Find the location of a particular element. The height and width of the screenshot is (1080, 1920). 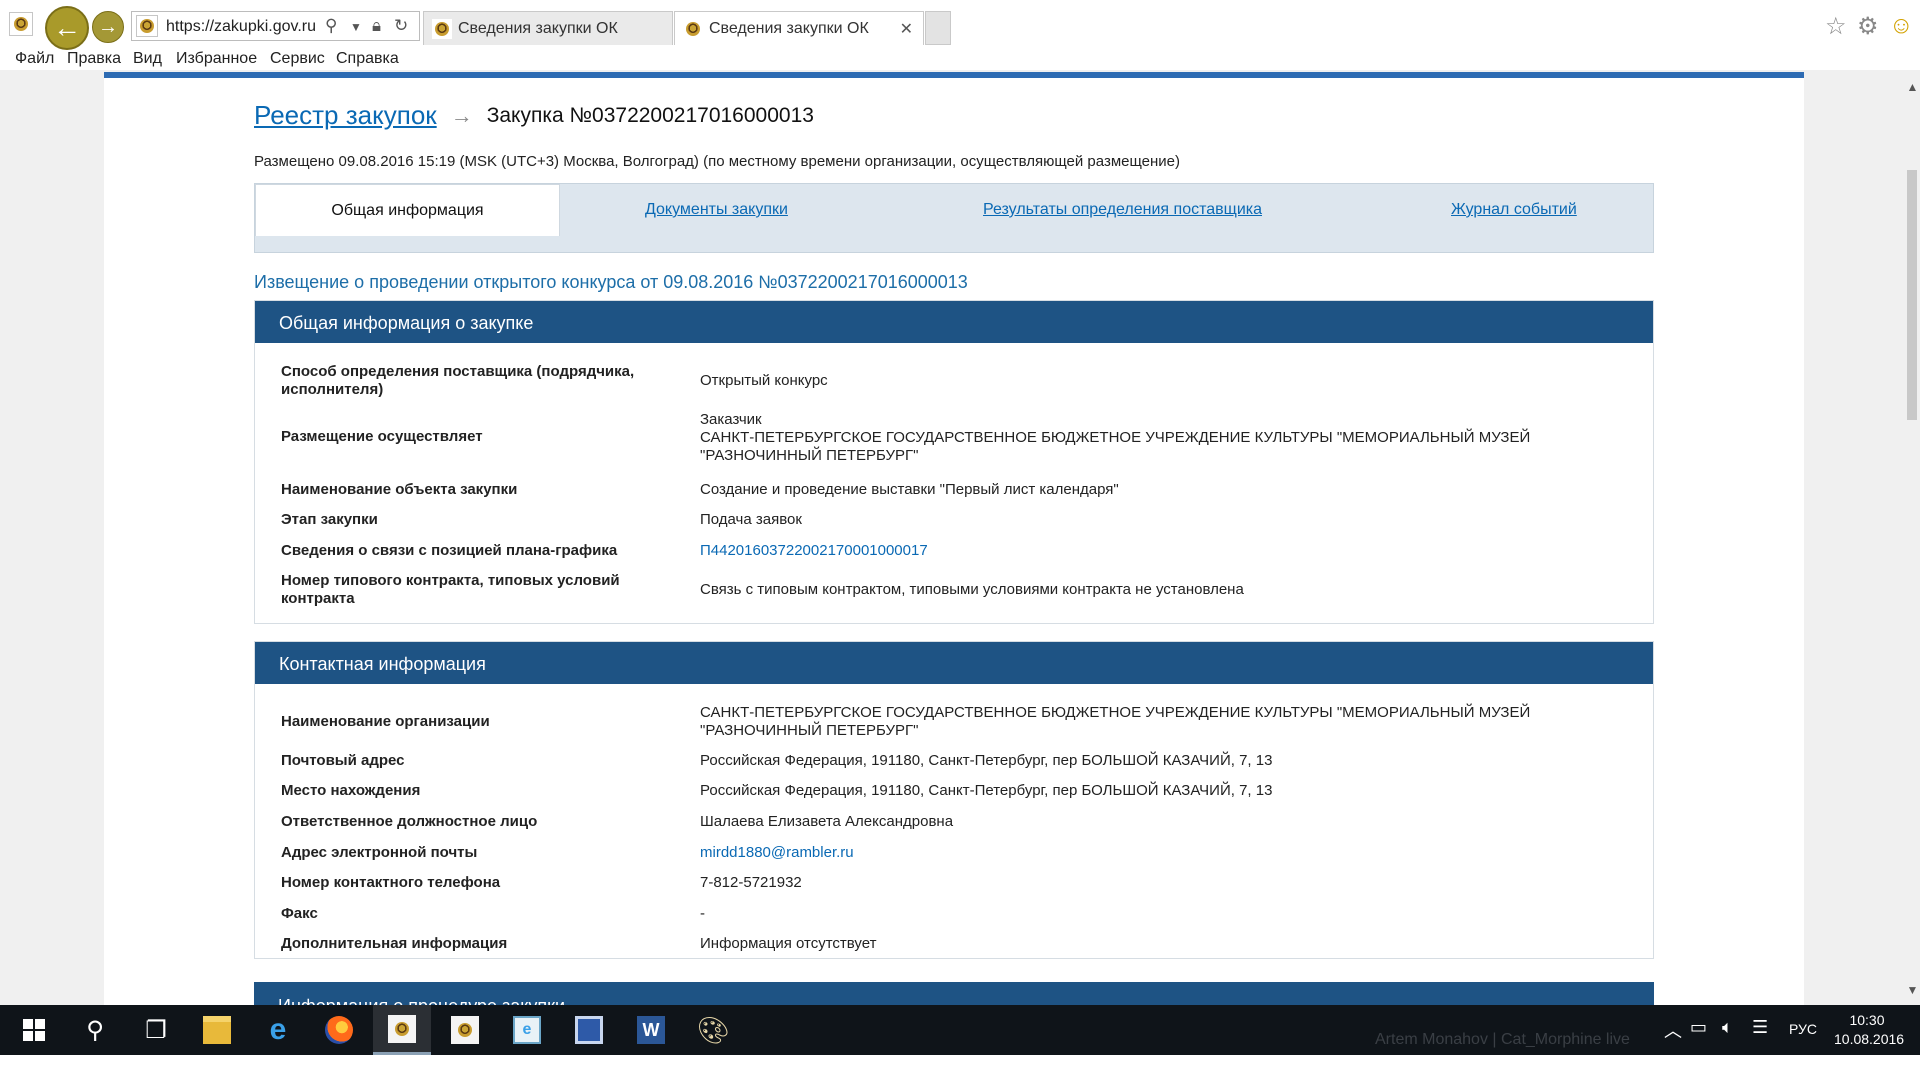

field-value: Подача заявок is located at coordinates (751, 519).